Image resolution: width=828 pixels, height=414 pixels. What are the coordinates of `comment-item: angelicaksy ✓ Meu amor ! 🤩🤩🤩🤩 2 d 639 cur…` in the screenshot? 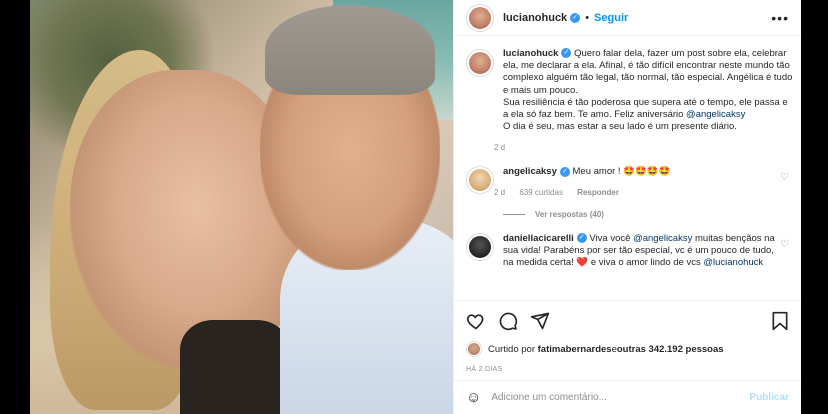 It's located at (627, 181).